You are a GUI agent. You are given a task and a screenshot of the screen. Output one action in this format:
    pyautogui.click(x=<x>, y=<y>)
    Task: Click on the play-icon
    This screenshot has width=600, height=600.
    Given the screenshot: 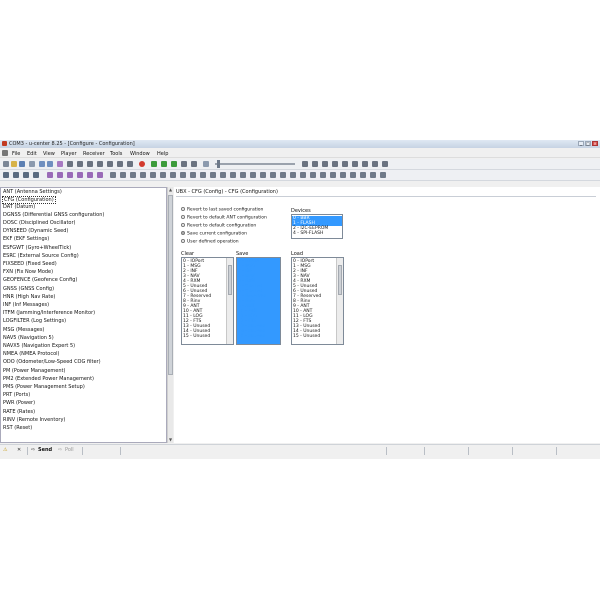 What is the action you would take?
    pyautogui.click(x=154, y=164)
    